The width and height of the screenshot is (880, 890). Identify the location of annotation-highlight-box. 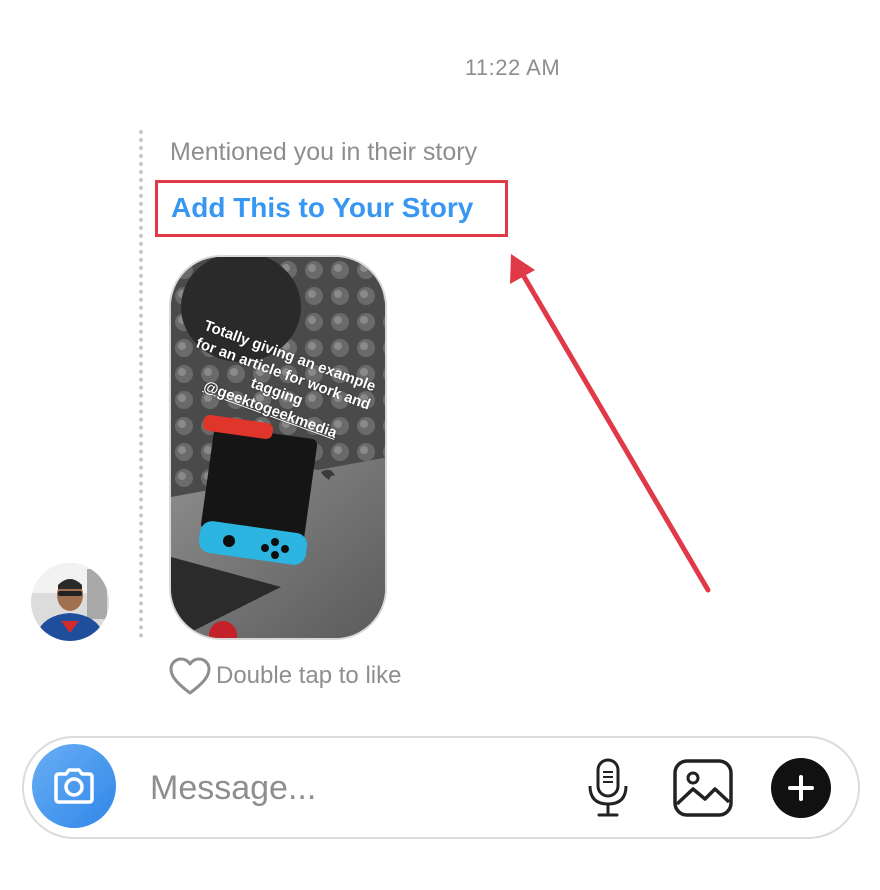
(331, 208).